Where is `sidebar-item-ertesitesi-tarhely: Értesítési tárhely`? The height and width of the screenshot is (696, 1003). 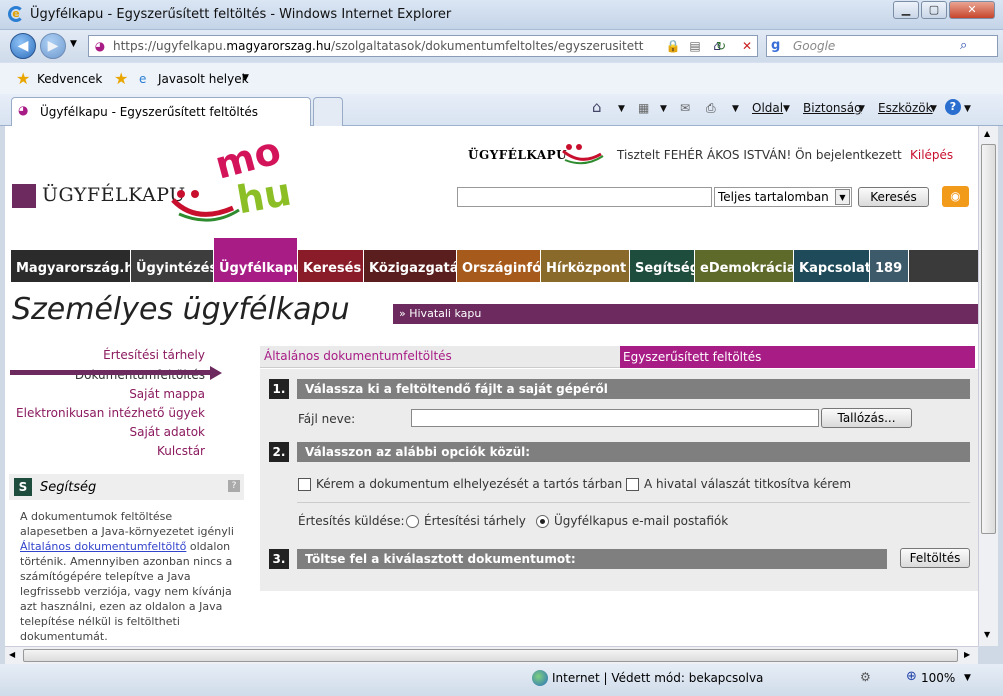 sidebar-item-ertesitesi-tarhely: Értesítési tárhely is located at coordinates (154, 355).